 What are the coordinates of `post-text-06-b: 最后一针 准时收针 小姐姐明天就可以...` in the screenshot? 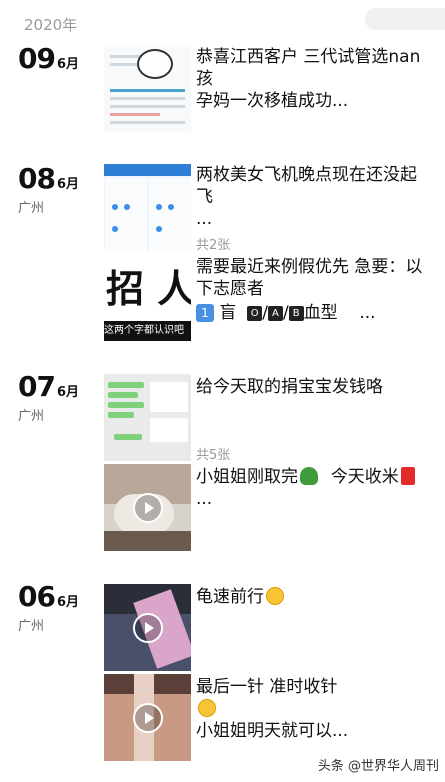 It's located at (310, 709).